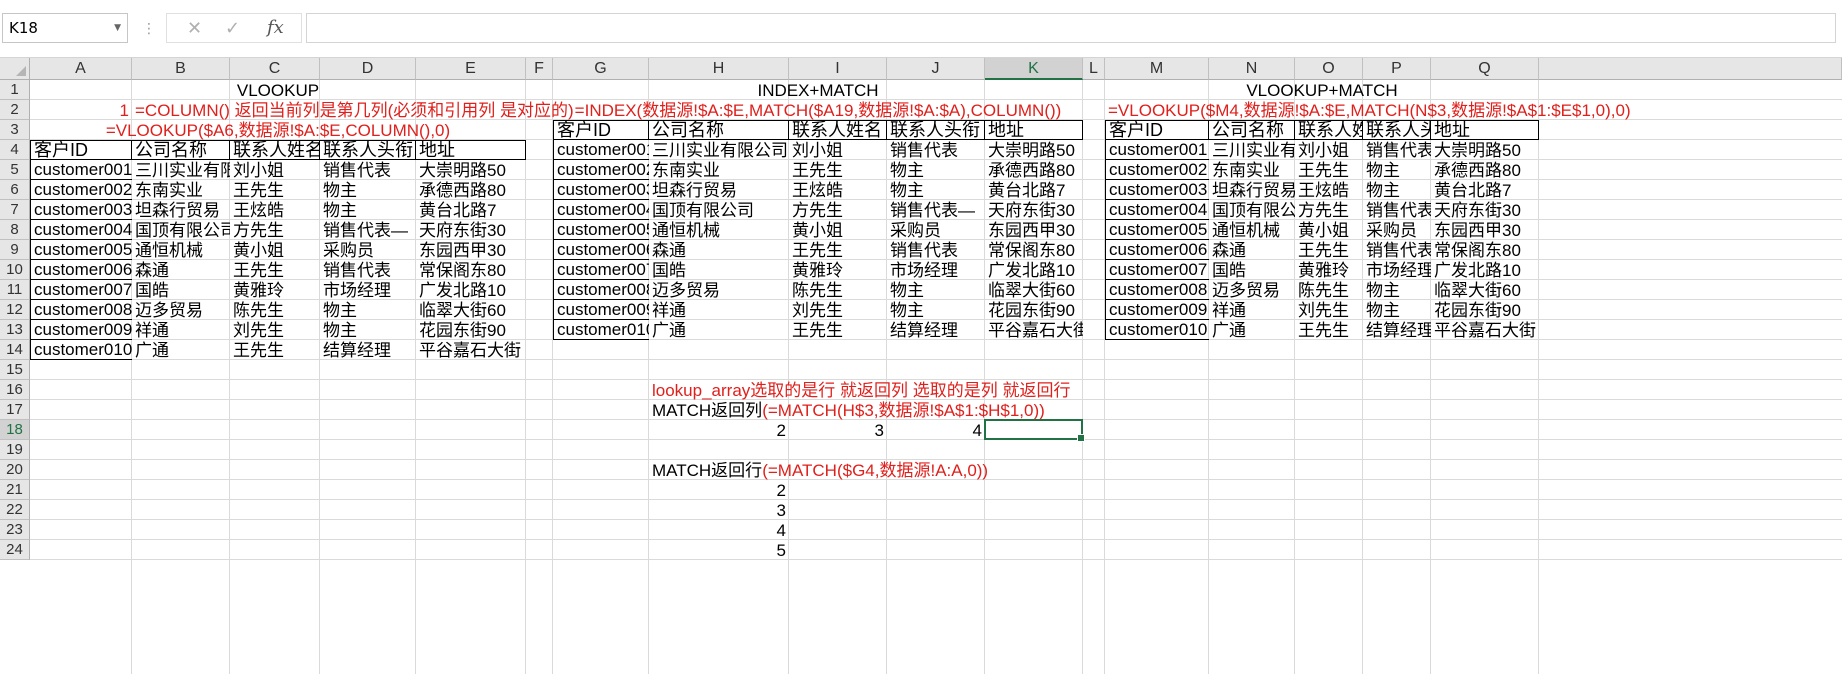  What do you see at coordinates (936, 150) in the screenshot?
I see `index-match-table-cell-contact-title: 销售代表` at bounding box center [936, 150].